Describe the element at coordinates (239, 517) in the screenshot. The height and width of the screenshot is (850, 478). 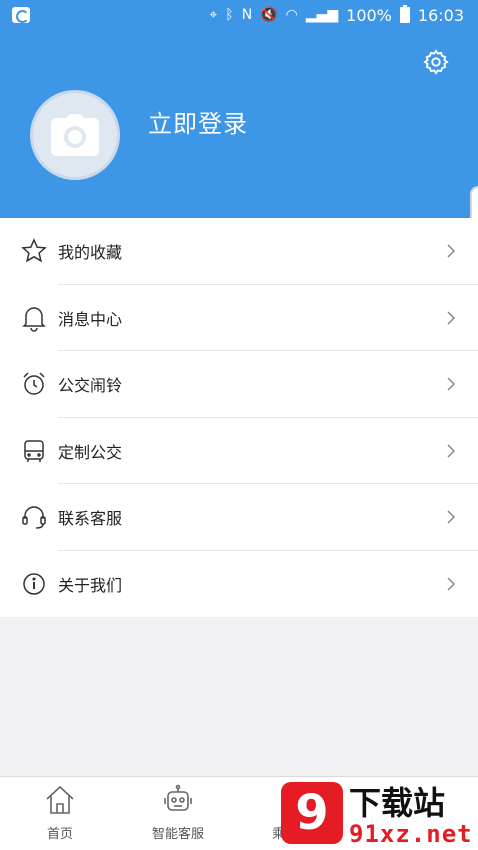
I see `menu-item-contact-service: 联系客服` at that location.